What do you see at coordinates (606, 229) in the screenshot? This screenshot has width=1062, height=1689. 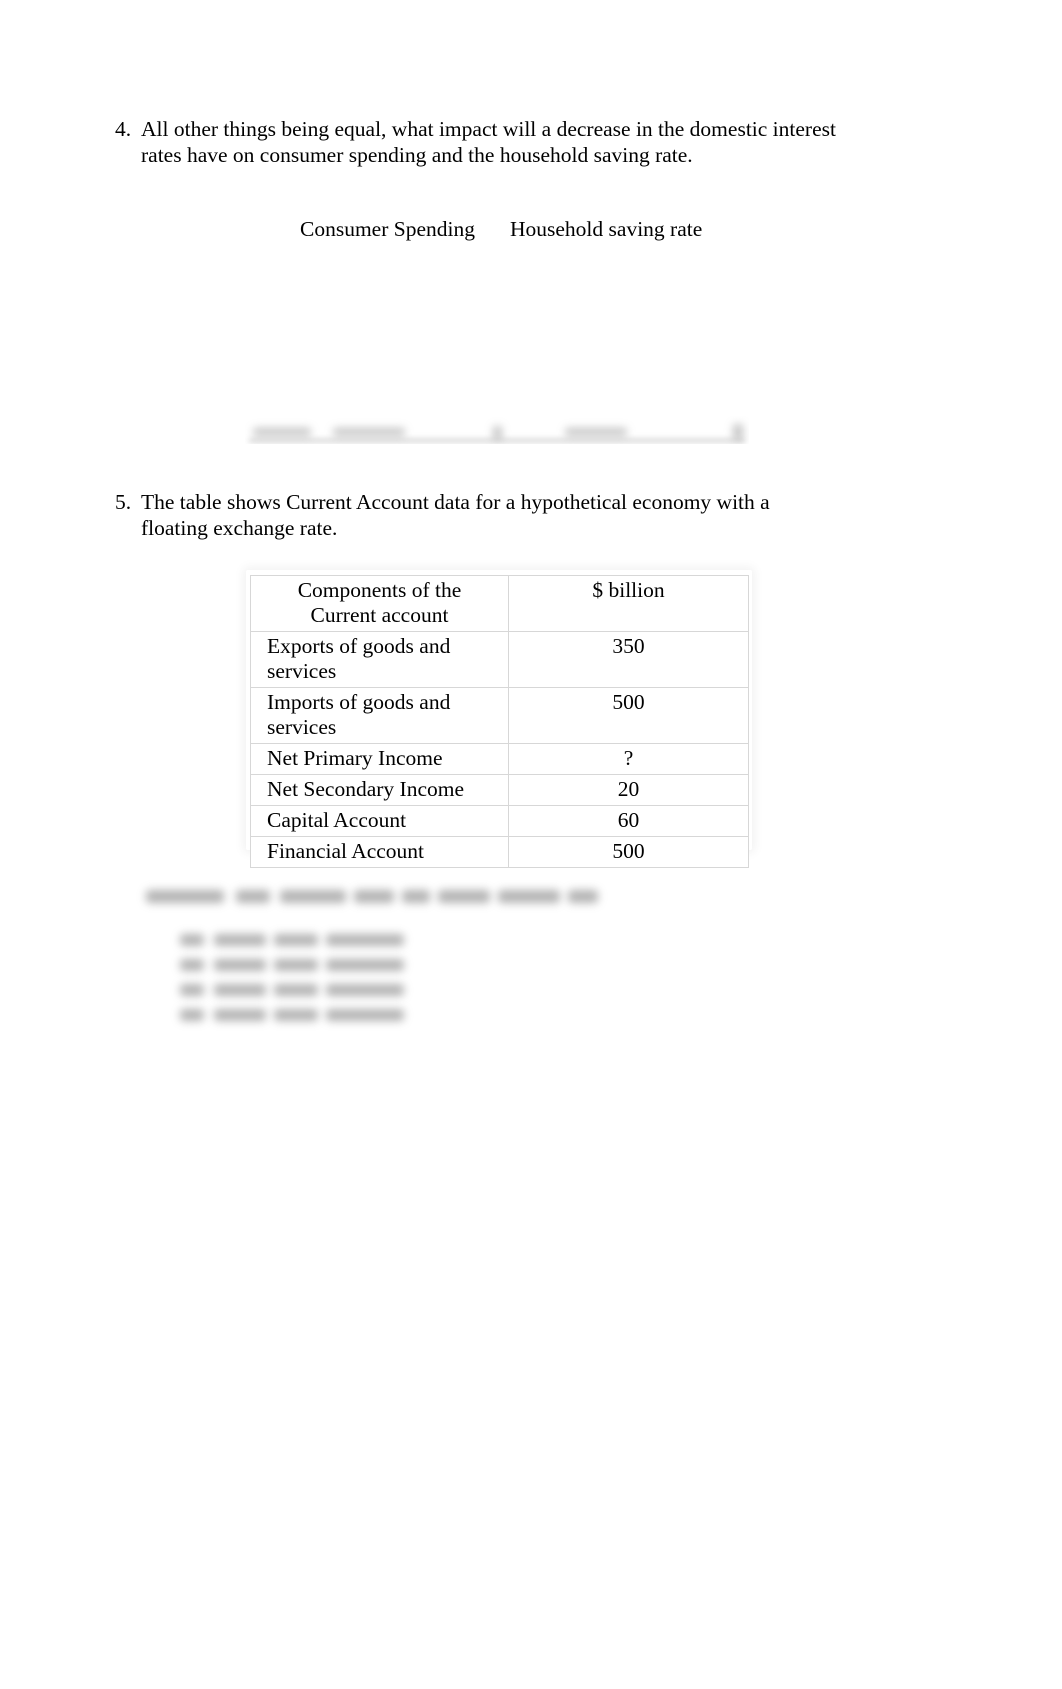 I see `column-header-household-saving-rate: Household saving rate` at bounding box center [606, 229].